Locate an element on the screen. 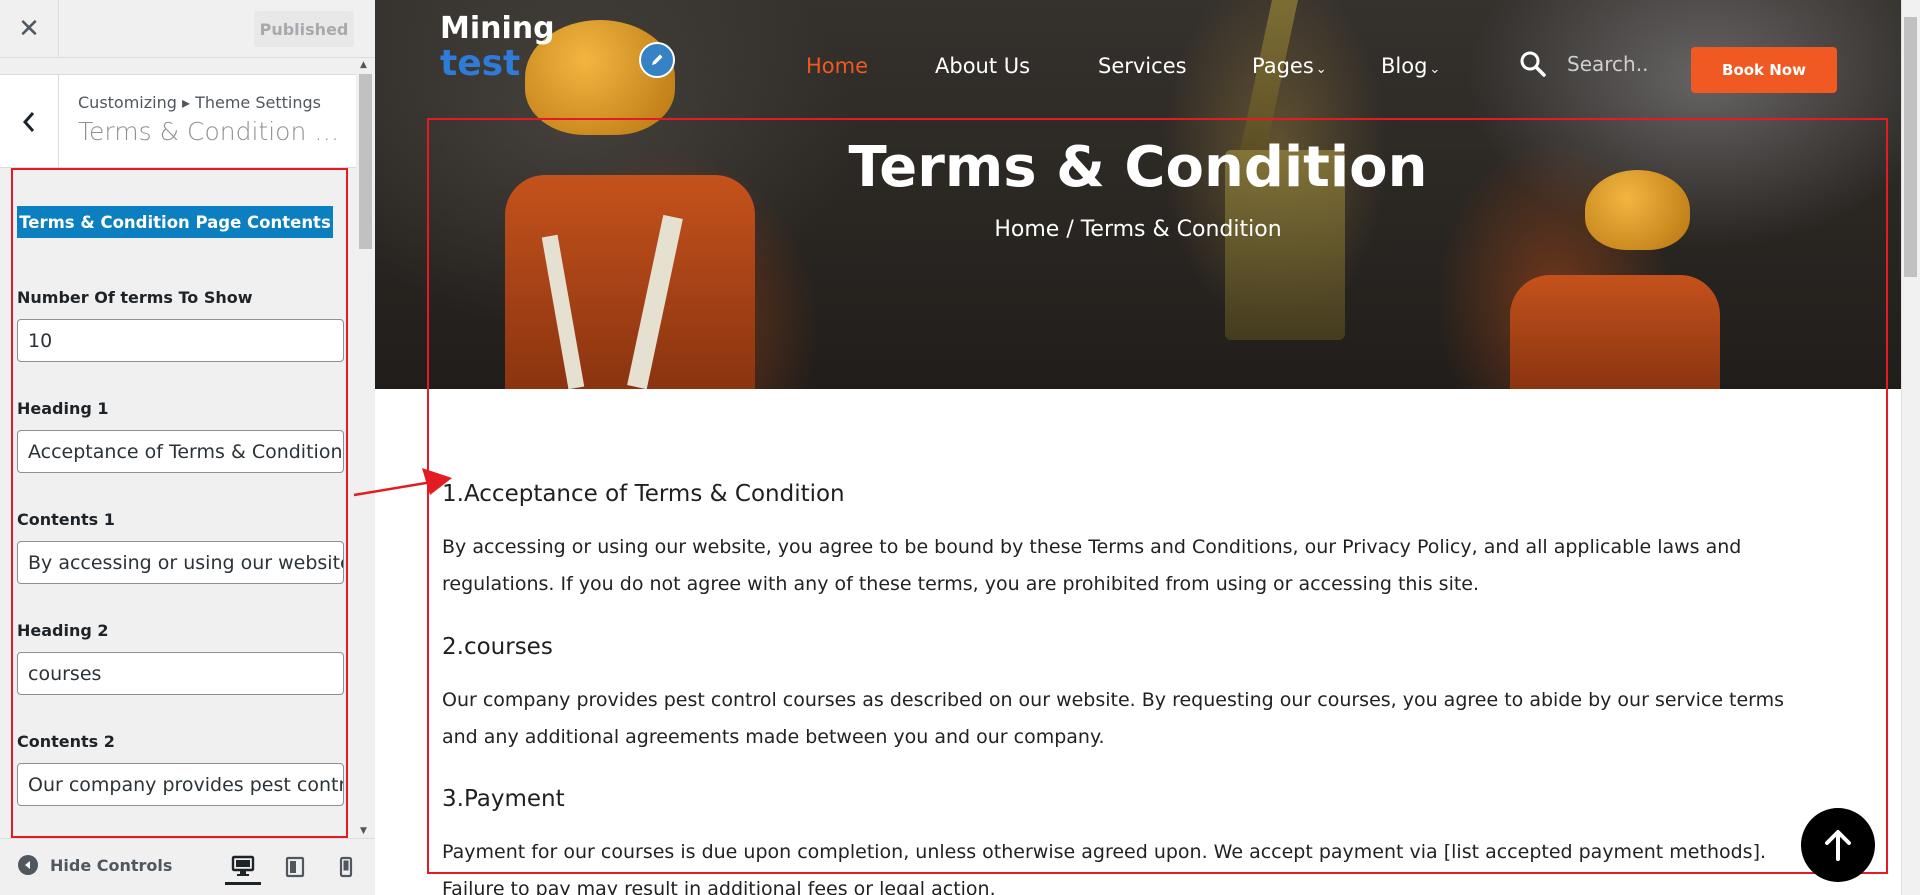  logo-line-2: test is located at coordinates (480, 63).